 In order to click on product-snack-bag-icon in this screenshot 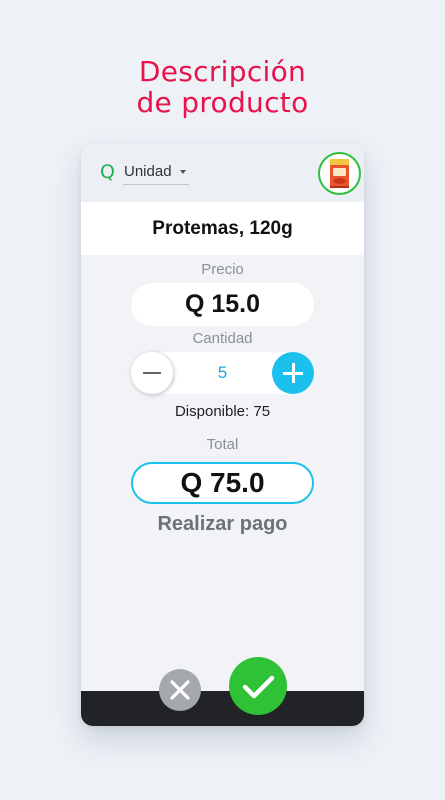, I will do `click(339, 173)`.